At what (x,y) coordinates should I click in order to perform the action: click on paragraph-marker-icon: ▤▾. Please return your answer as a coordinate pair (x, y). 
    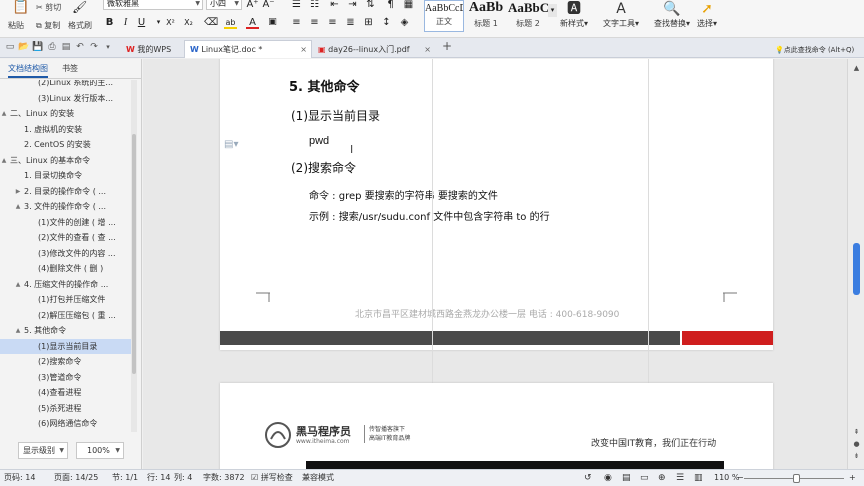
    Looking at the image, I should click on (231, 144).